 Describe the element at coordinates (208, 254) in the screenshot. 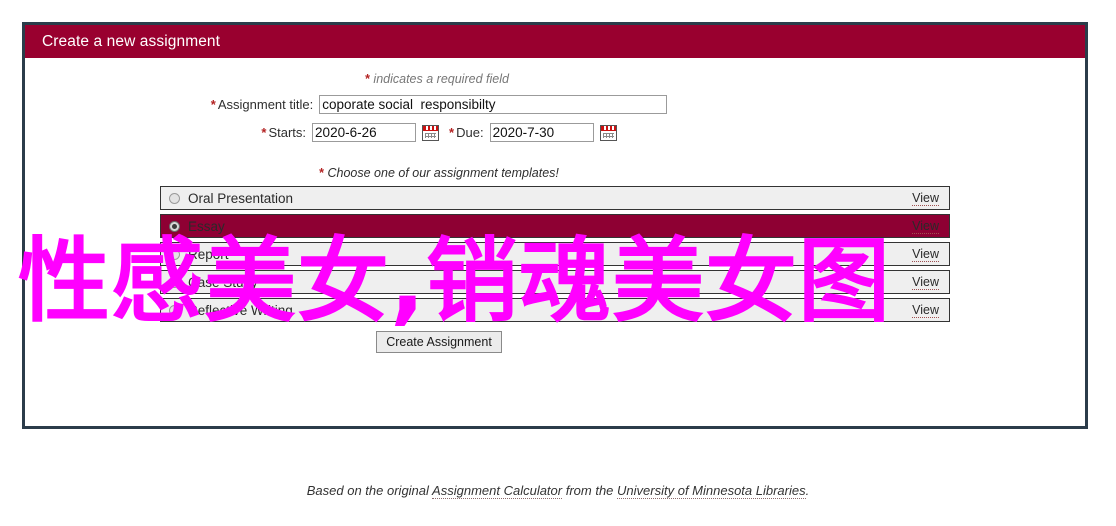

I see `template-label: Report` at that location.